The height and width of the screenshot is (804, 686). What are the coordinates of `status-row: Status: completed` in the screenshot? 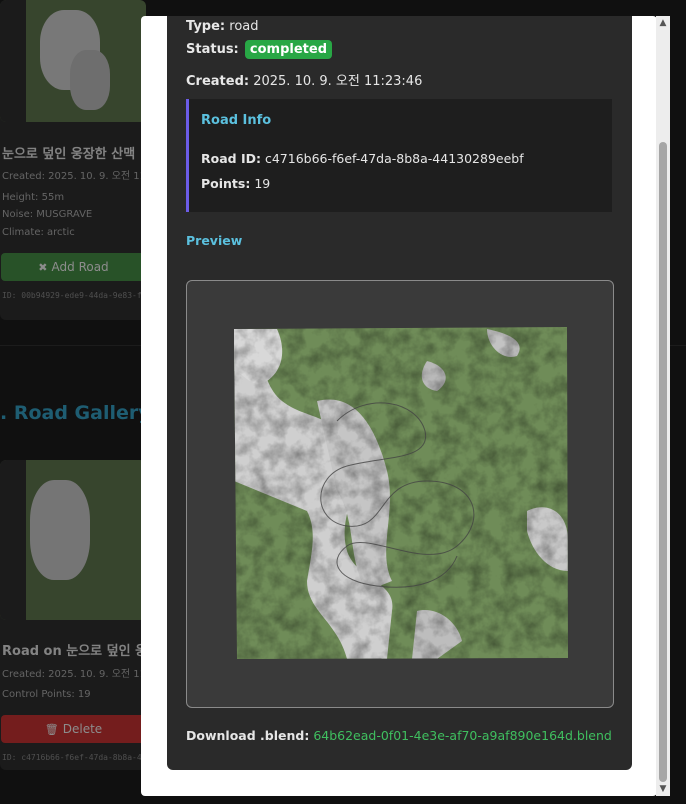 It's located at (259, 49).